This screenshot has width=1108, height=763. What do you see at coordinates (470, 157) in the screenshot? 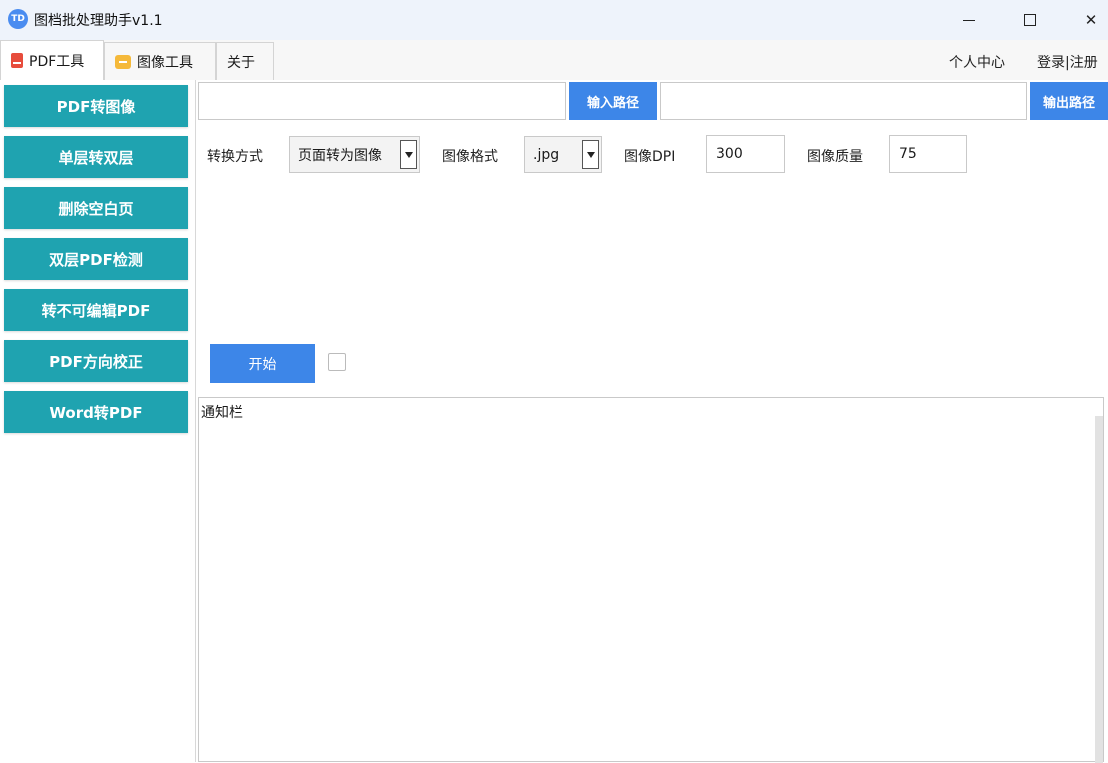
I see `image-format-label: 图像格式` at bounding box center [470, 157].